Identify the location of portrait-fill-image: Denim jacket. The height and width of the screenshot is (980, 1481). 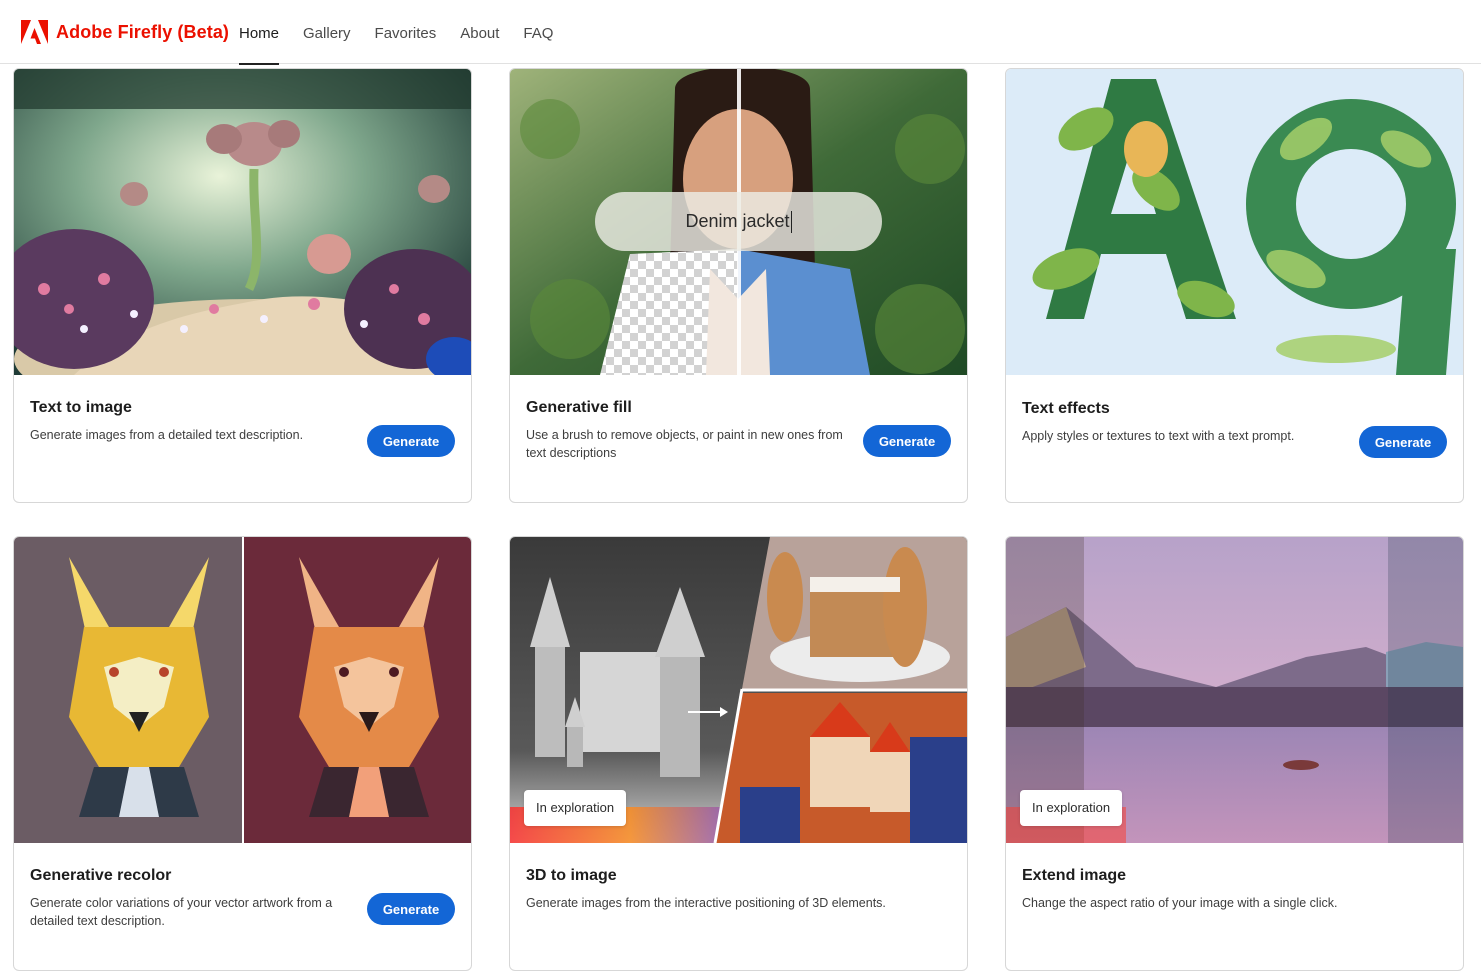
(738, 222).